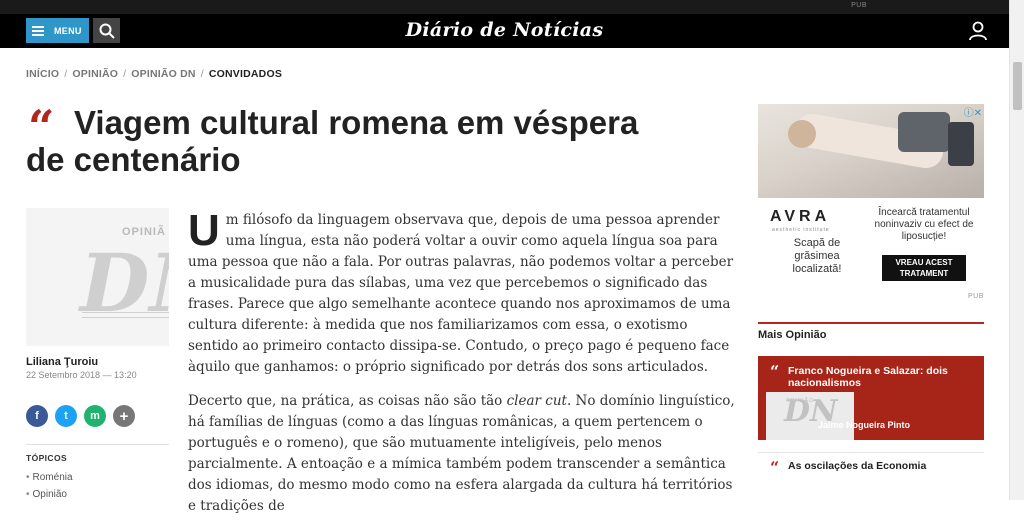  What do you see at coordinates (886, 466) in the screenshot?
I see `opinion-item-title: As oscilações da Economia` at bounding box center [886, 466].